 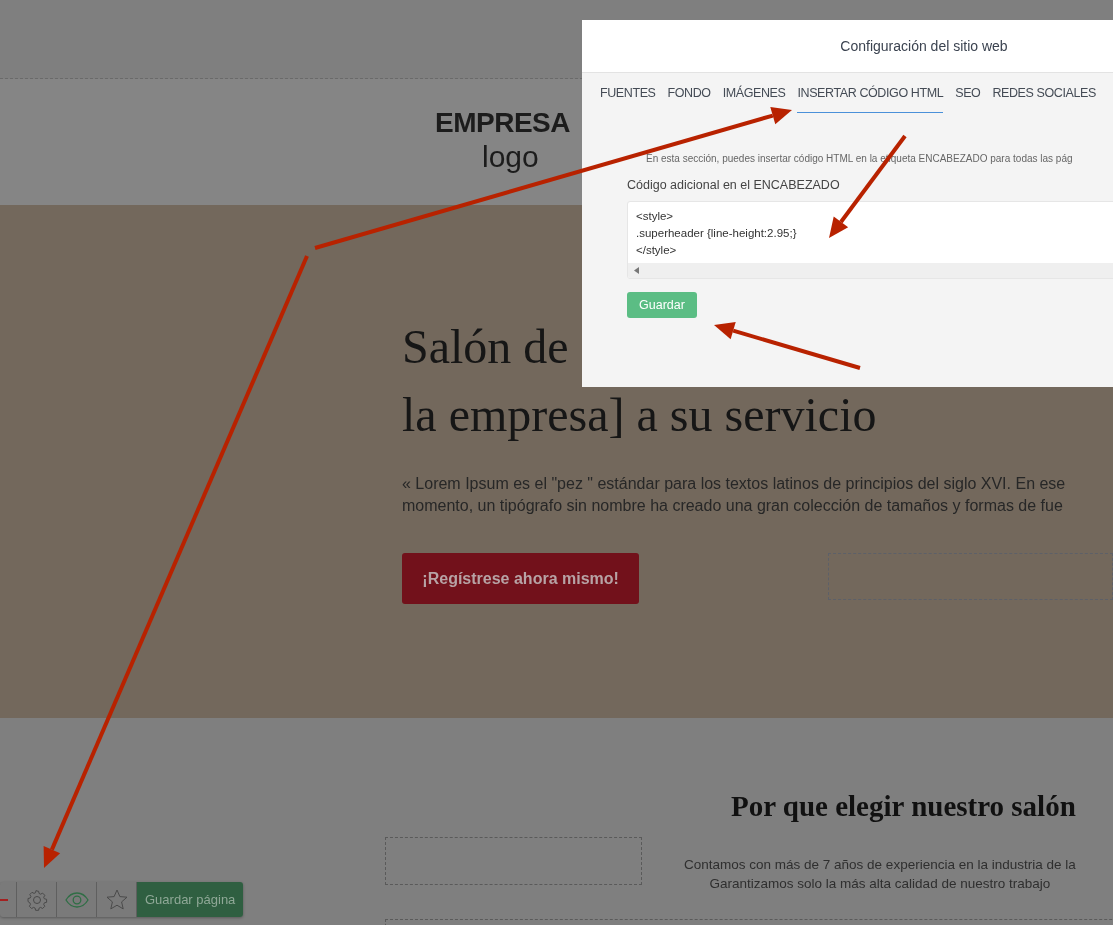 I want to click on logo-subtitle: logo, so click(x=510, y=157).